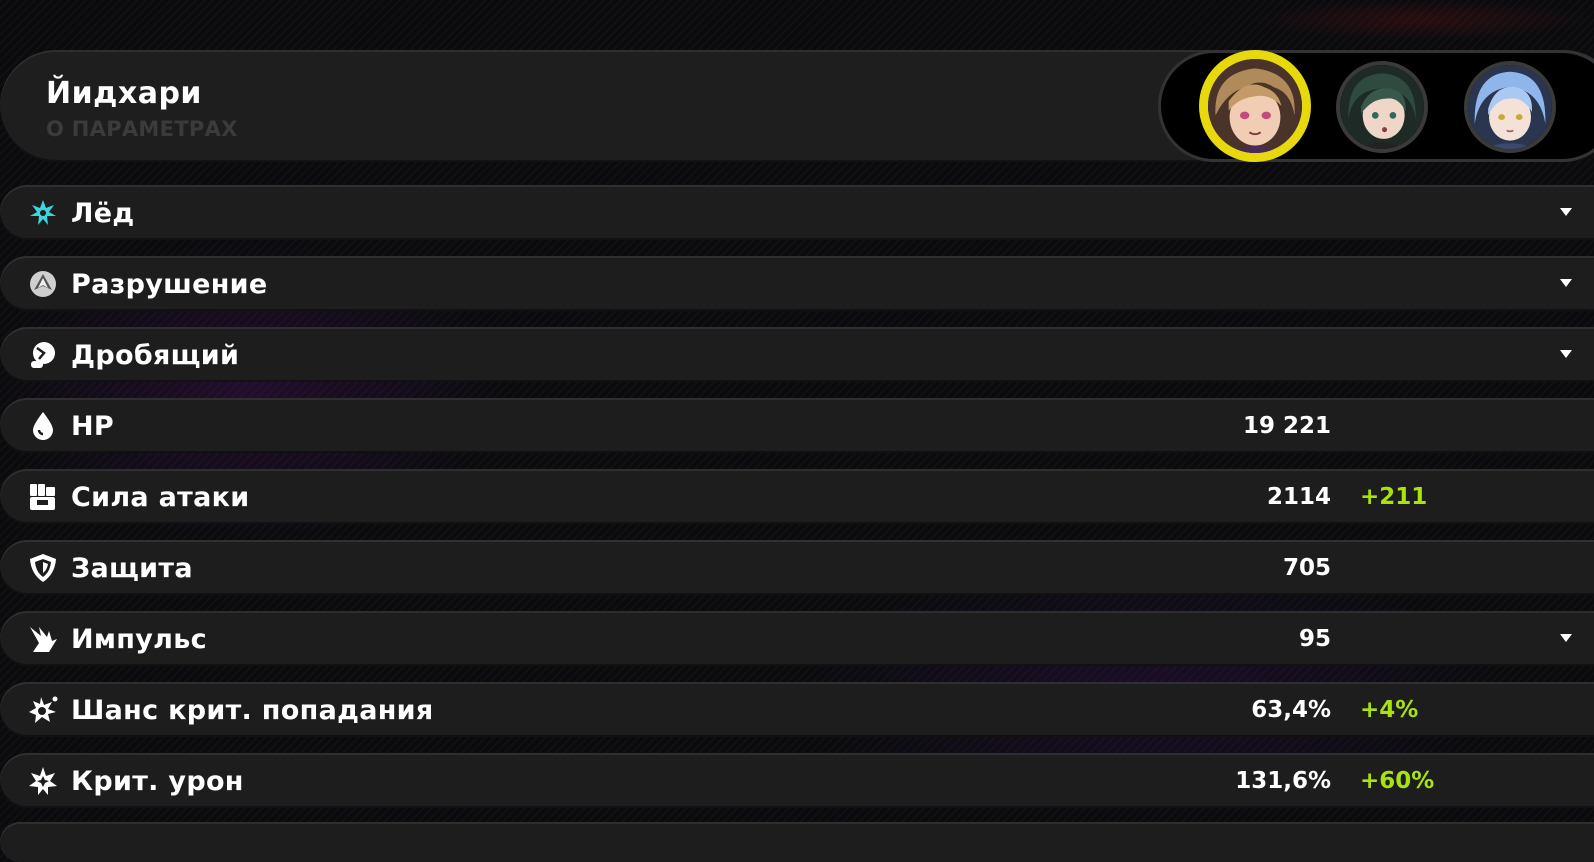  I want to click on stat-label: Крит. урон, so click(157, 781).